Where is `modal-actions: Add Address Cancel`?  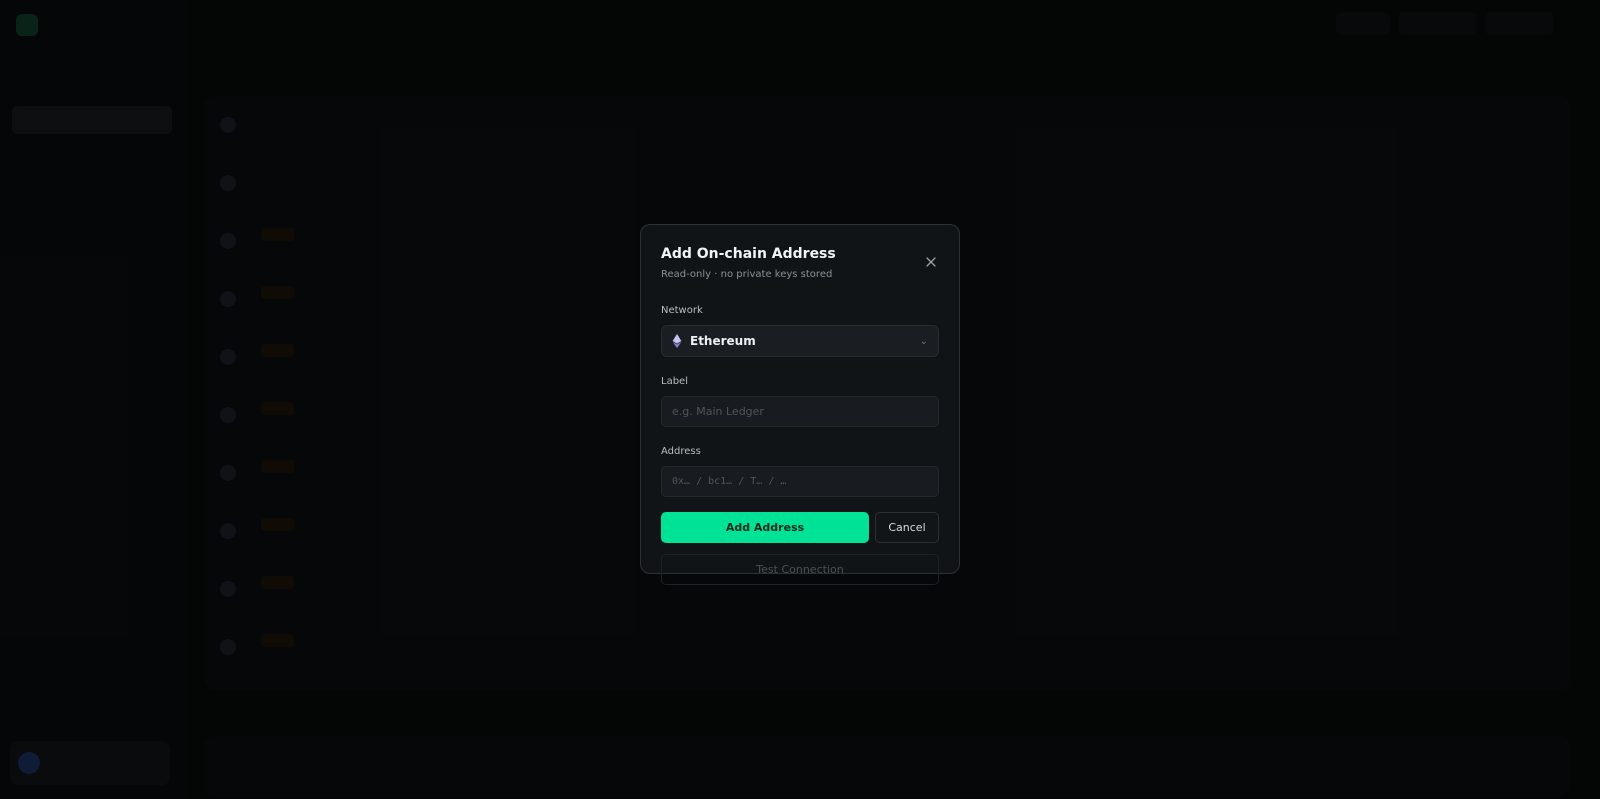
modal-actions: Add Address Cancel is located at coordinates (800, 527).